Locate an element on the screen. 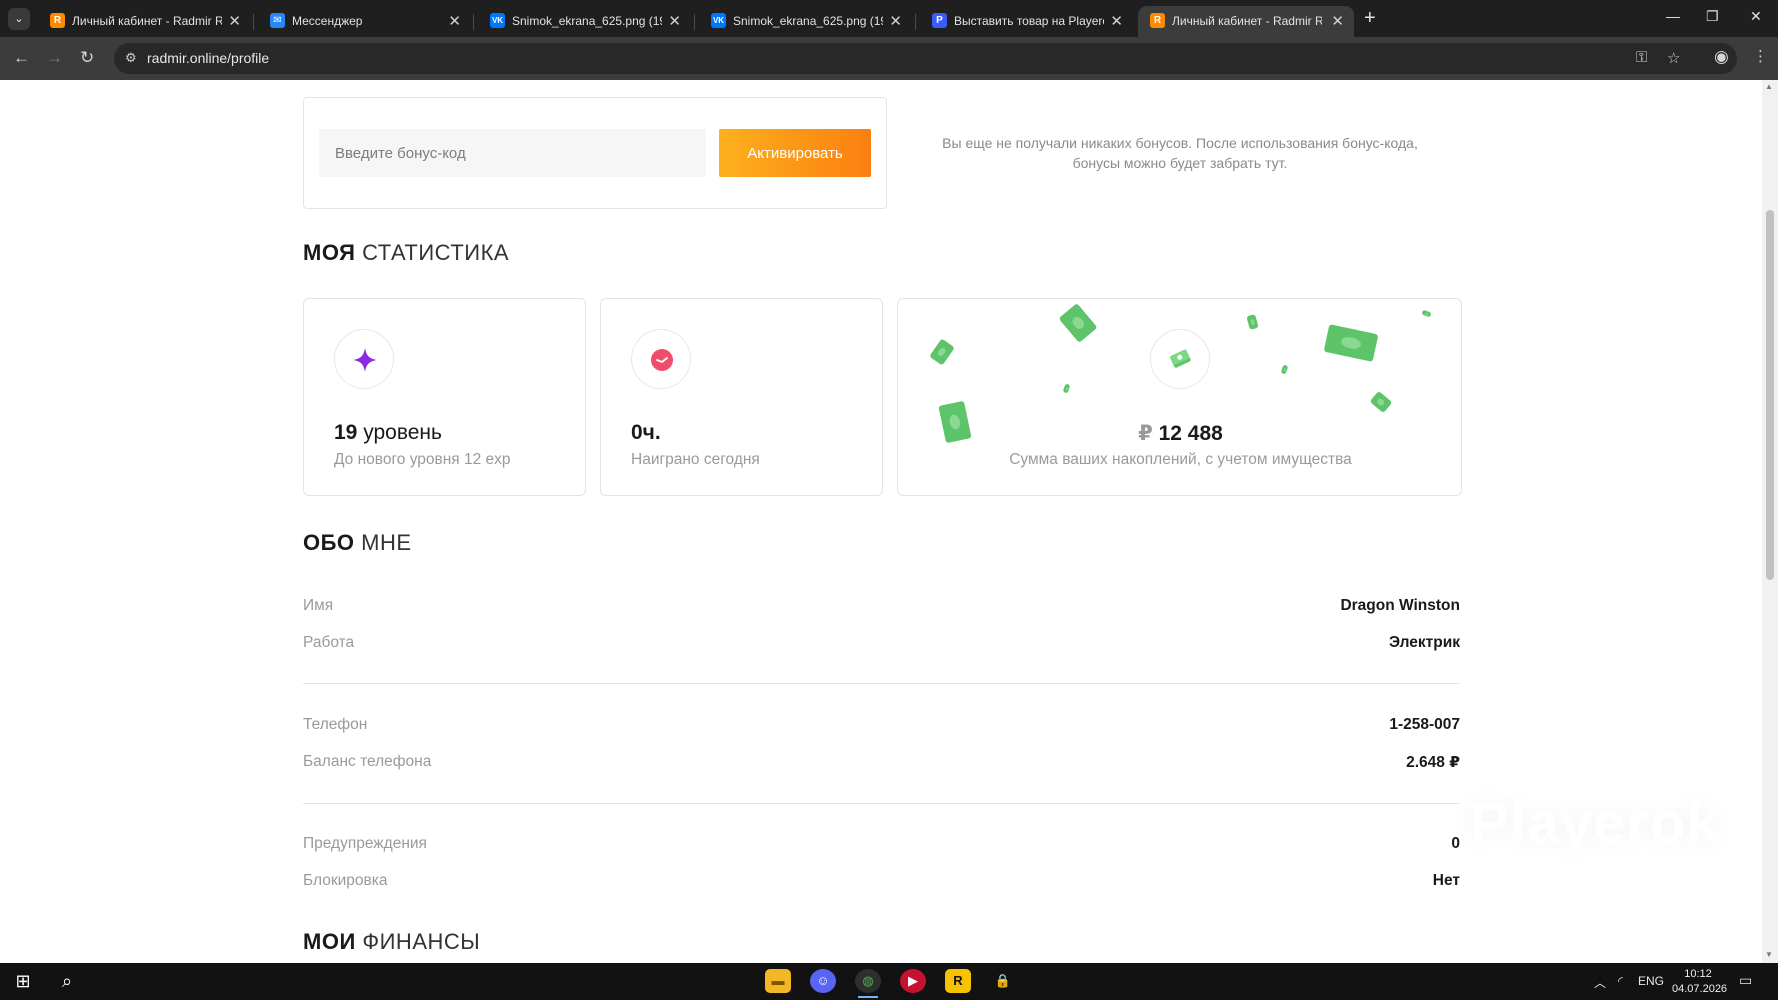  tab-radmir-profile-1: R Личный кабинет - Radmir Role ✕ is located at coordinates (144, 21).